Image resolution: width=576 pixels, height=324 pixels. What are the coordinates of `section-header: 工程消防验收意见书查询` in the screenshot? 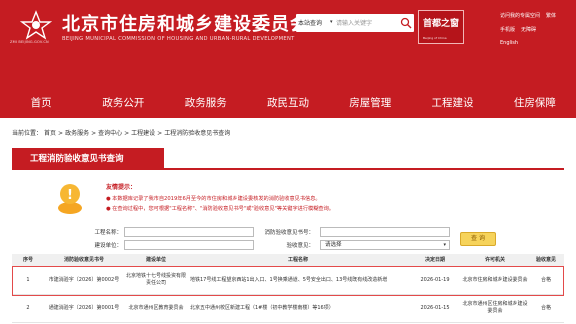 It's located at (288, 159).